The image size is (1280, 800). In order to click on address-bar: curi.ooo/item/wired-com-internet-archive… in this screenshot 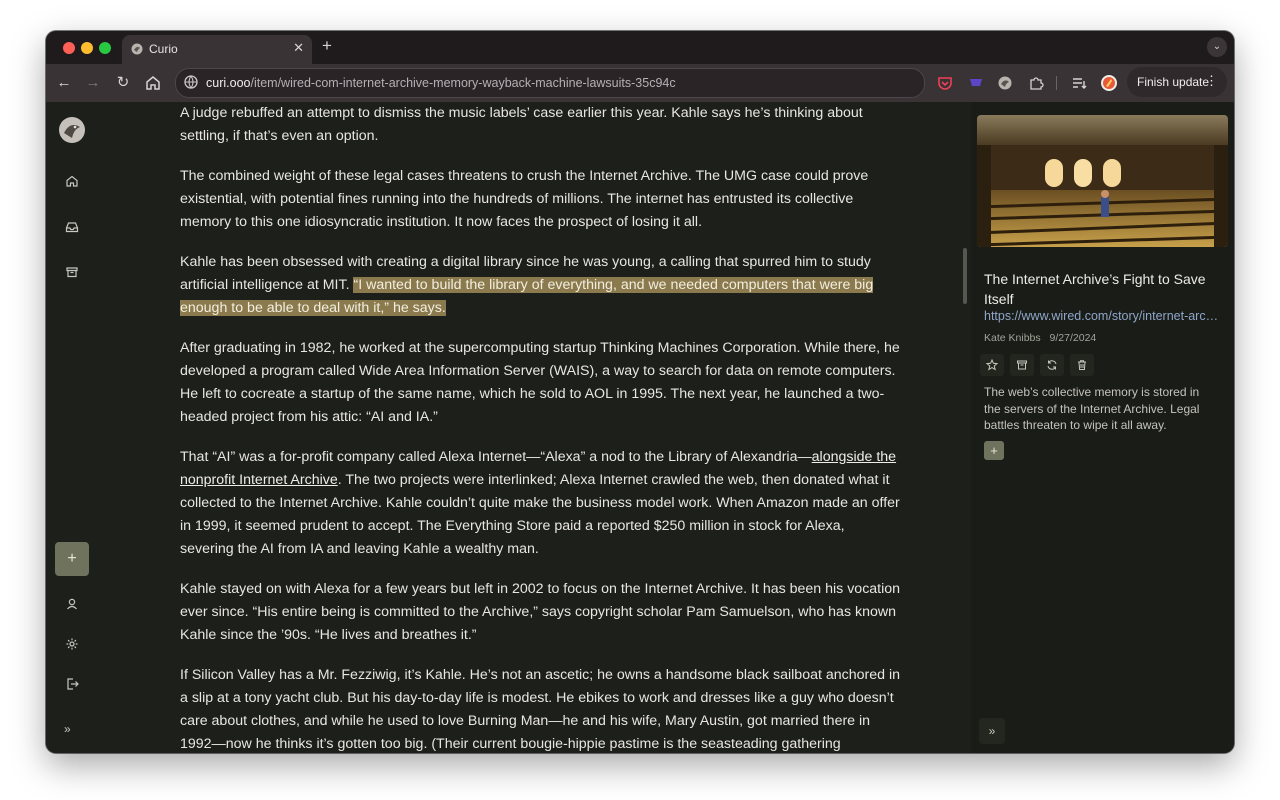, I will do `click(550, 83)`.